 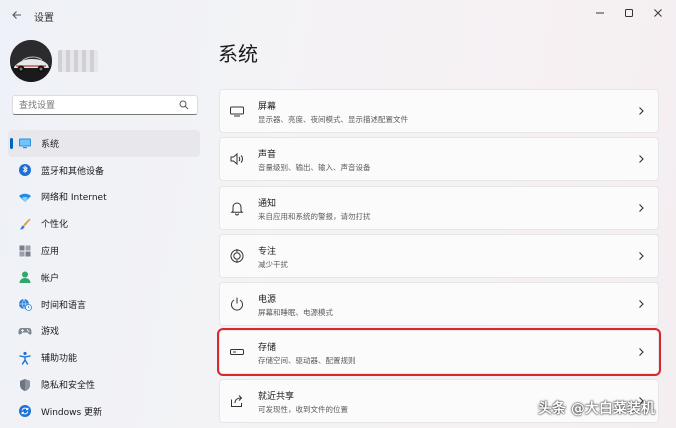 I want to click on card-title: 电源, so click(x=267, y=300).